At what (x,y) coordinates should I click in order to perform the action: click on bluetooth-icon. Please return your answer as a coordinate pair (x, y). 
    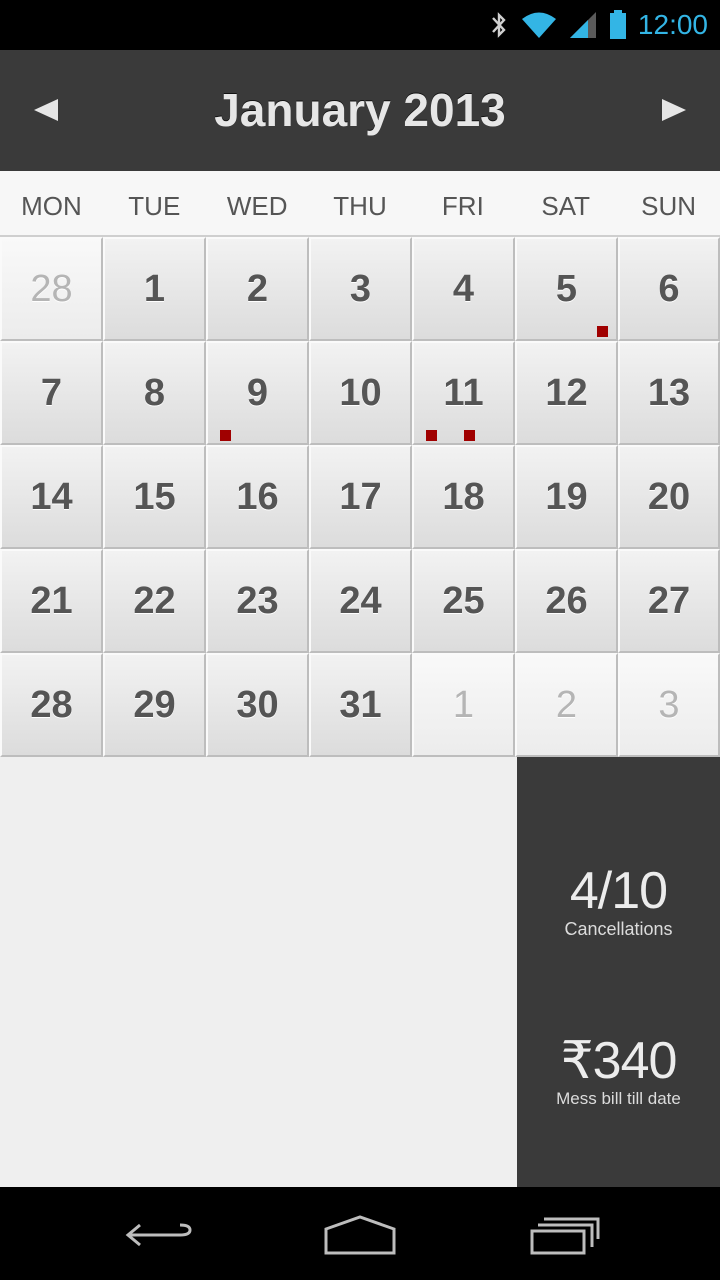
    Looking at the image, I should click on (499, 25).